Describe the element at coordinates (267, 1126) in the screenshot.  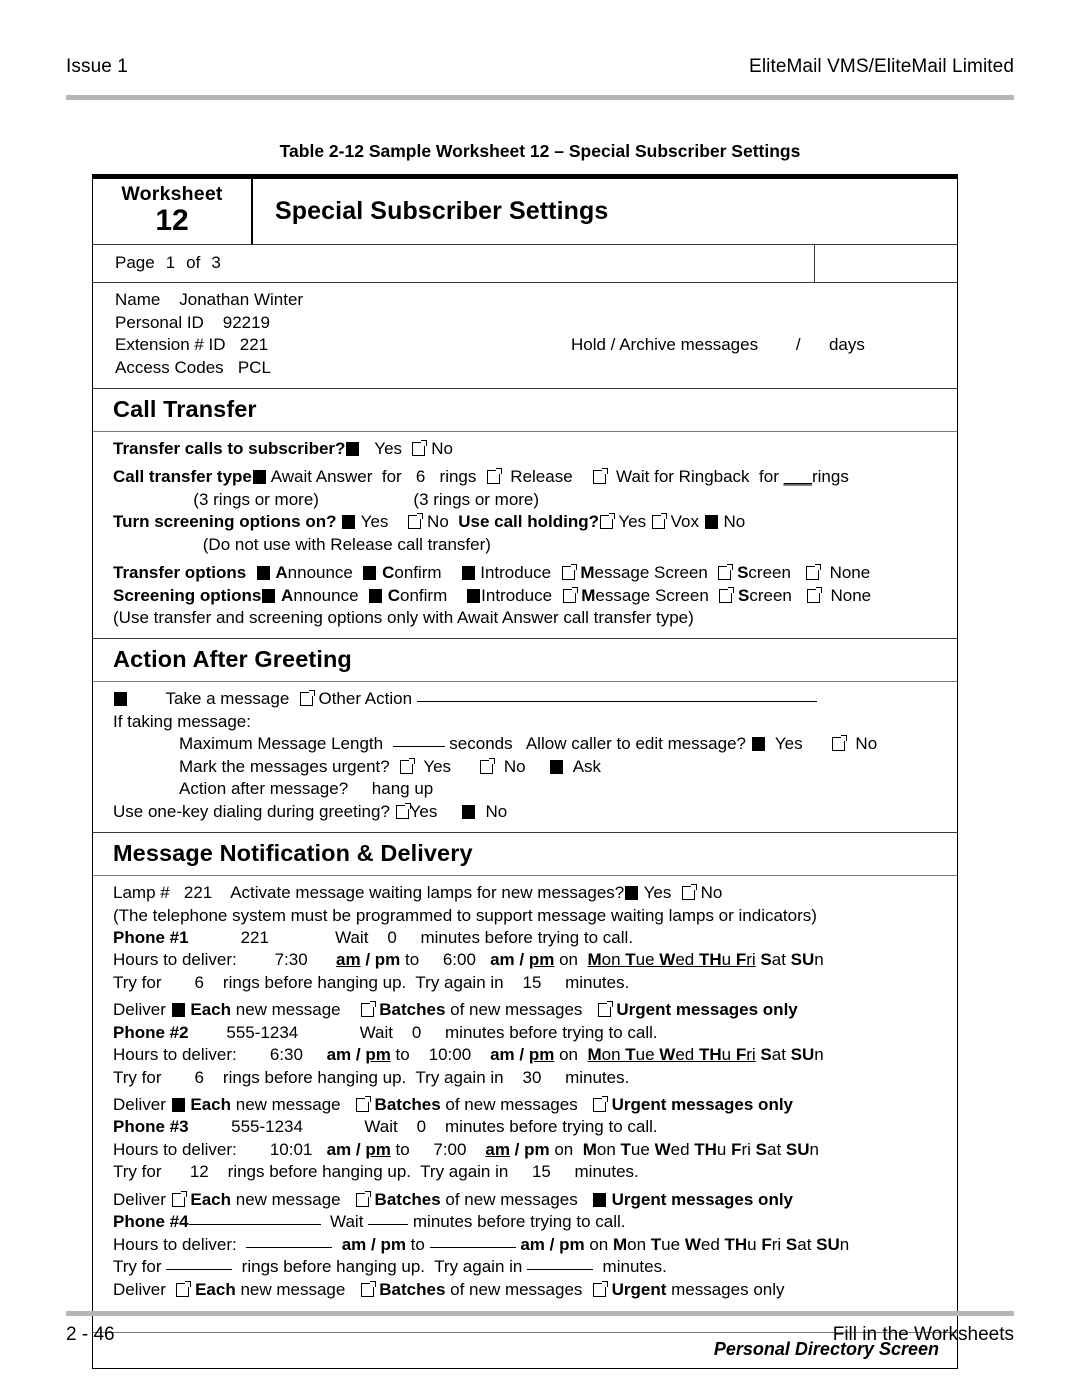
I see `phone-3-number: 555-1234` at that location.